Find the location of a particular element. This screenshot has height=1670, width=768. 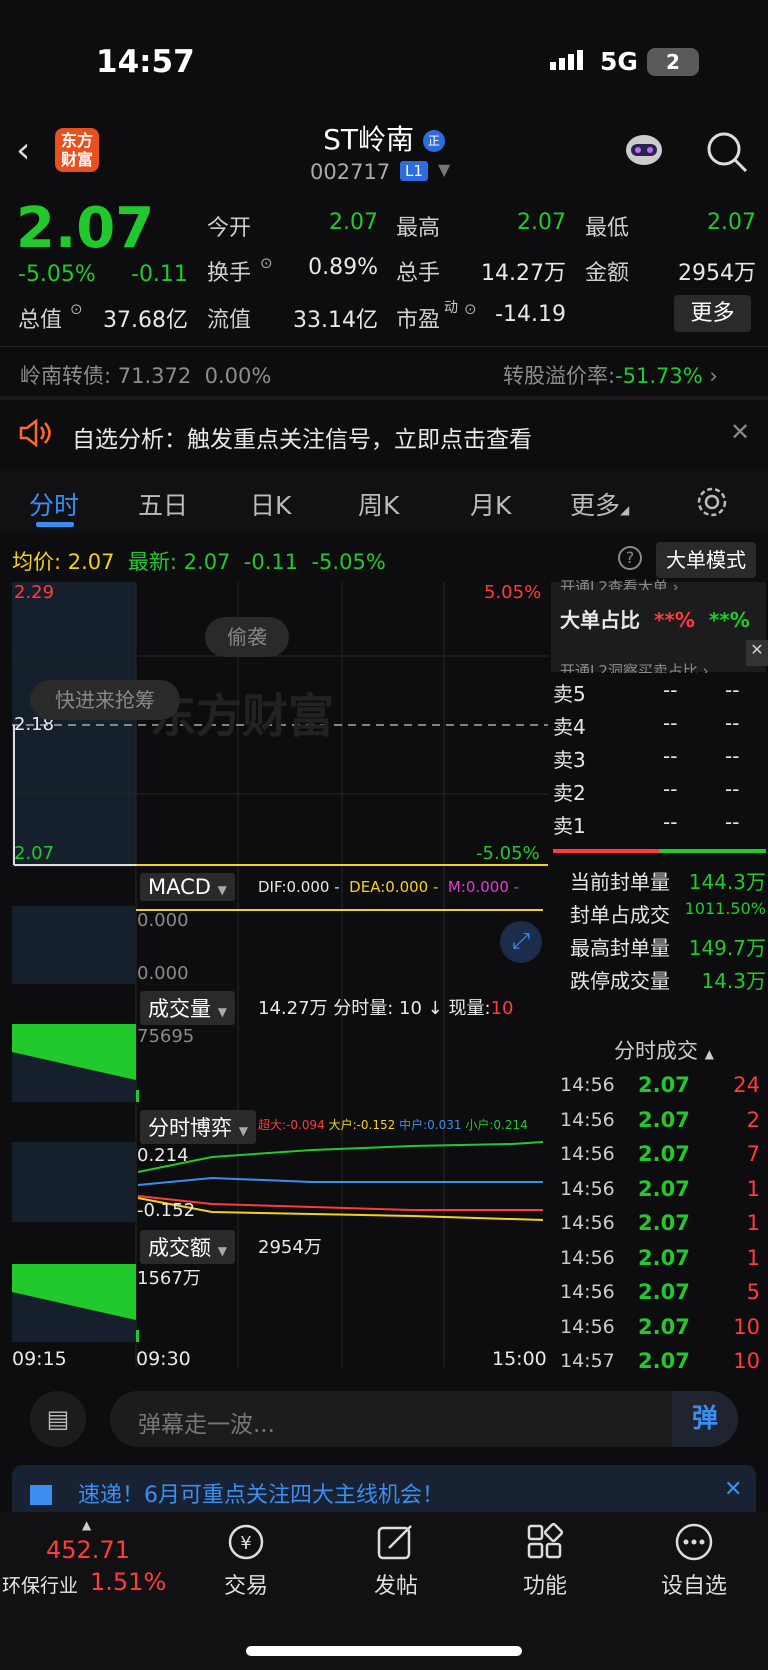

nav-add-watchlist: 设自选 is located at coordinates (694, 1584).